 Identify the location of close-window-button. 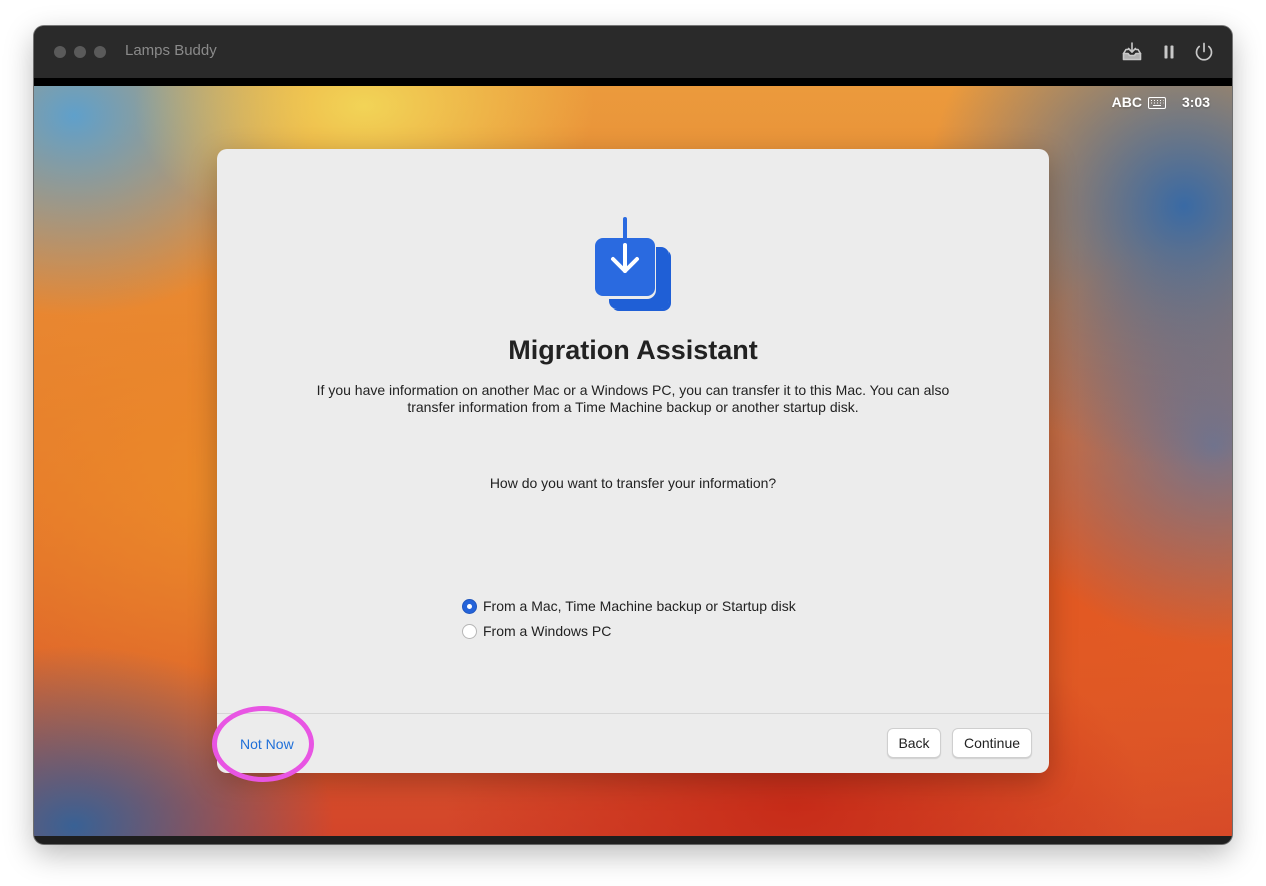
(60, 52).